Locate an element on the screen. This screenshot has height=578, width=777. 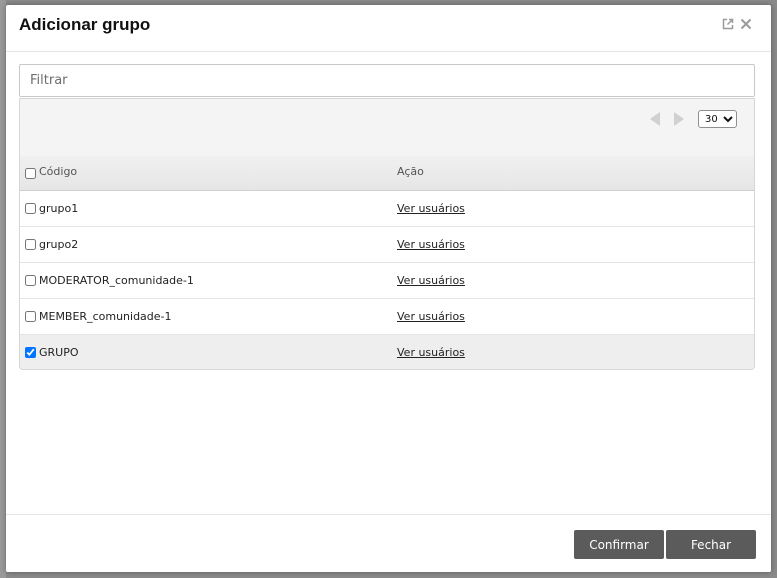
dialog-title: Adicionar grupo is located at coordinates (85, 24).